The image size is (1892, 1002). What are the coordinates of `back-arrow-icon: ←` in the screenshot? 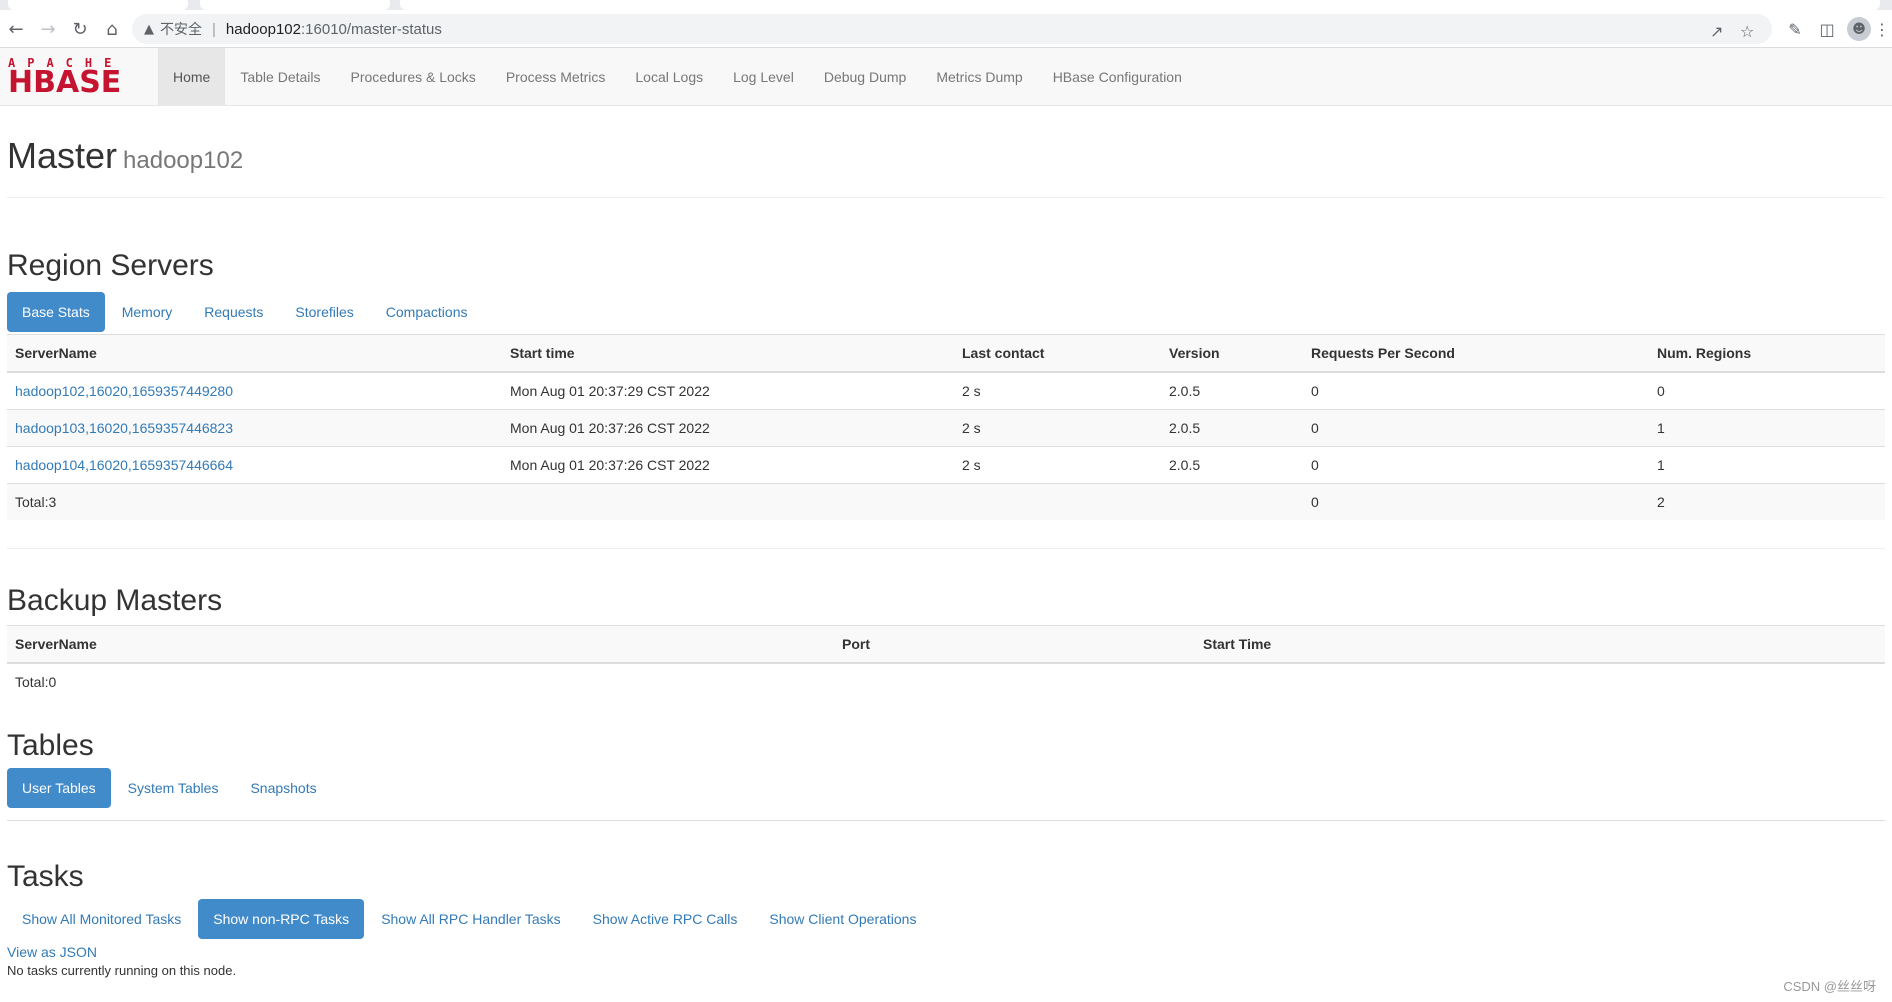 It's located at (16, 29).